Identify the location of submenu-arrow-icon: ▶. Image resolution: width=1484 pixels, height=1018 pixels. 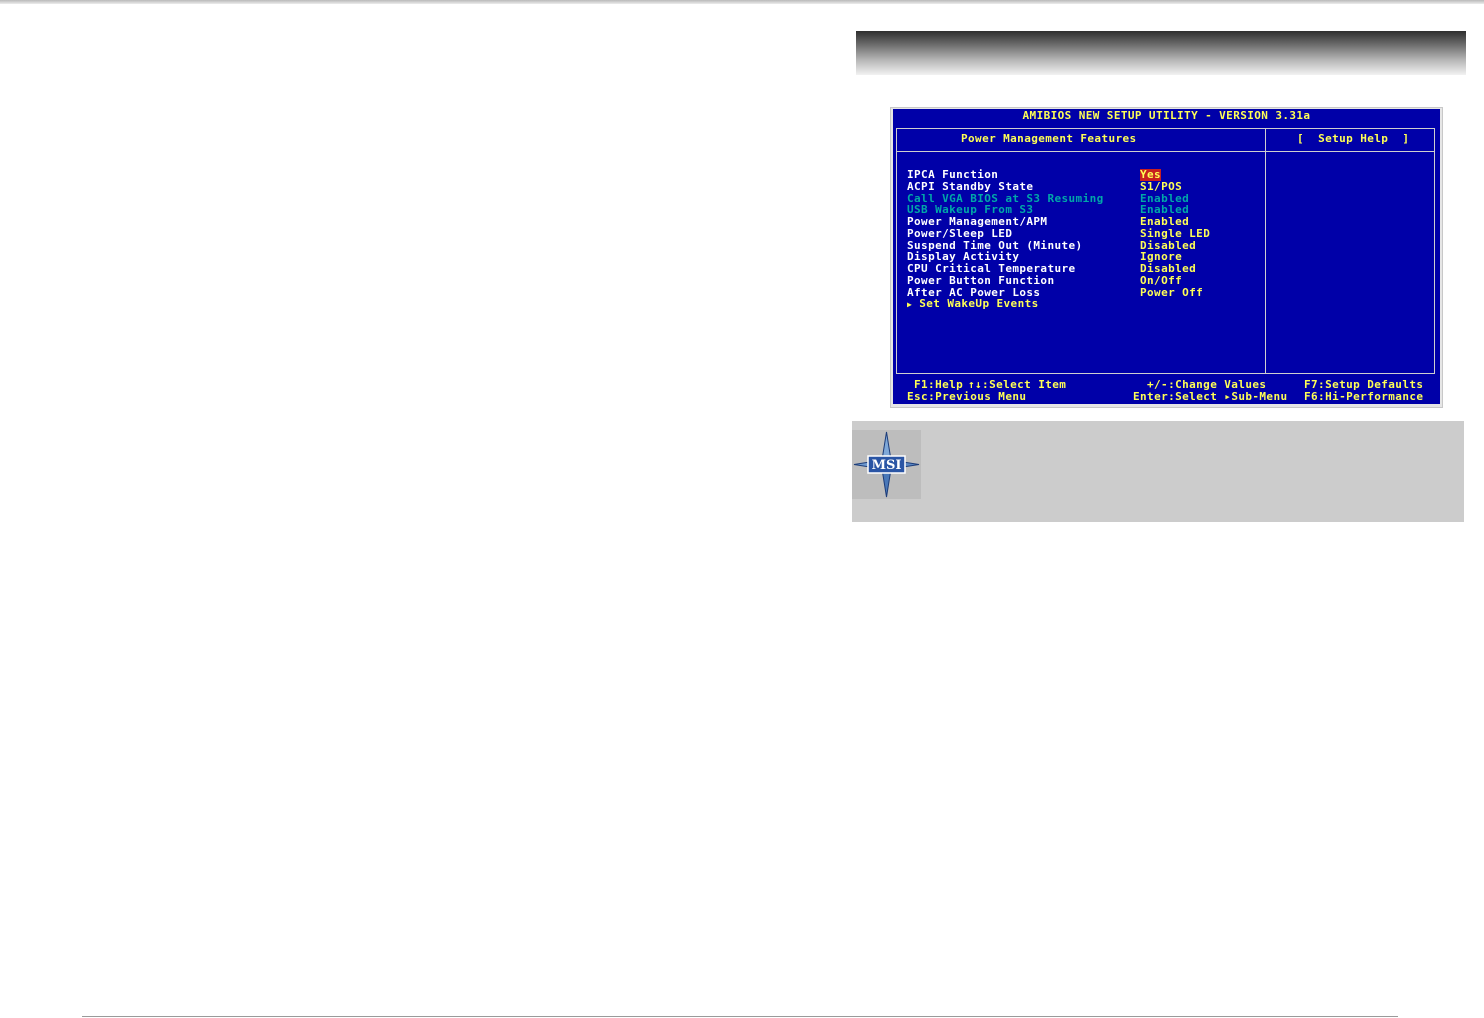
(910, 305).